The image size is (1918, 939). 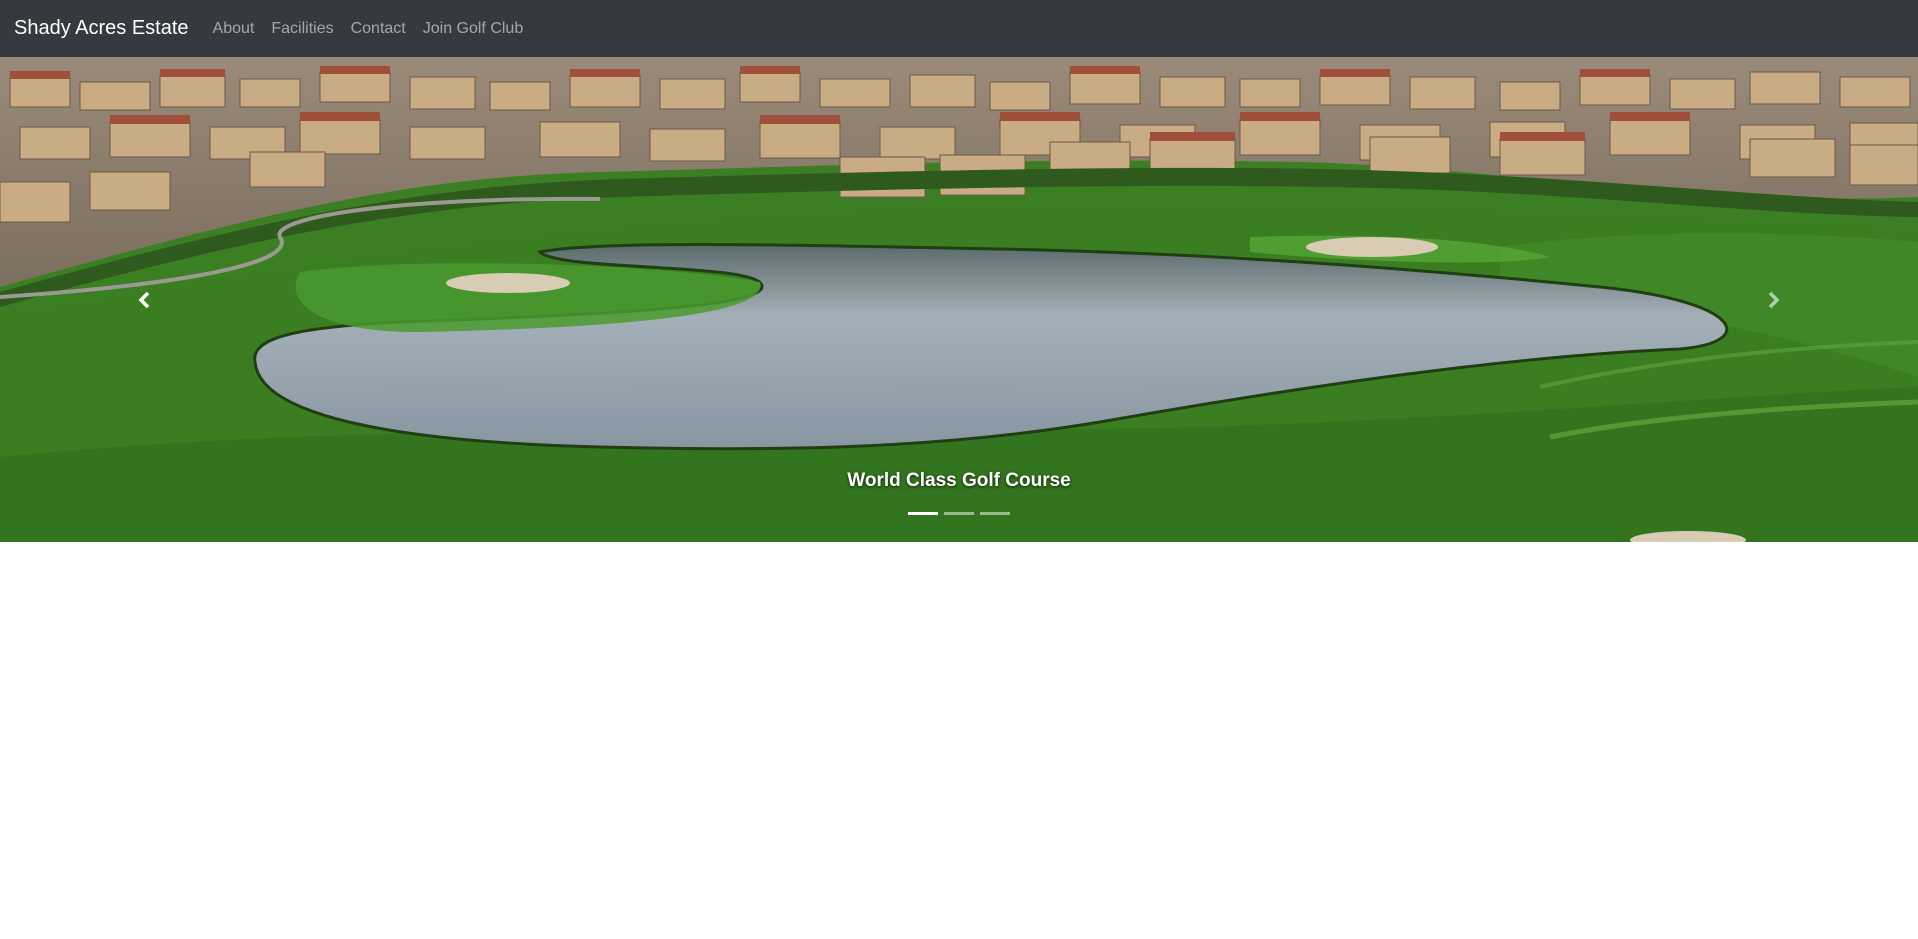 I want to click on nav-link-join-golf-club: Join Golf Club, so click(x=473, y=29).